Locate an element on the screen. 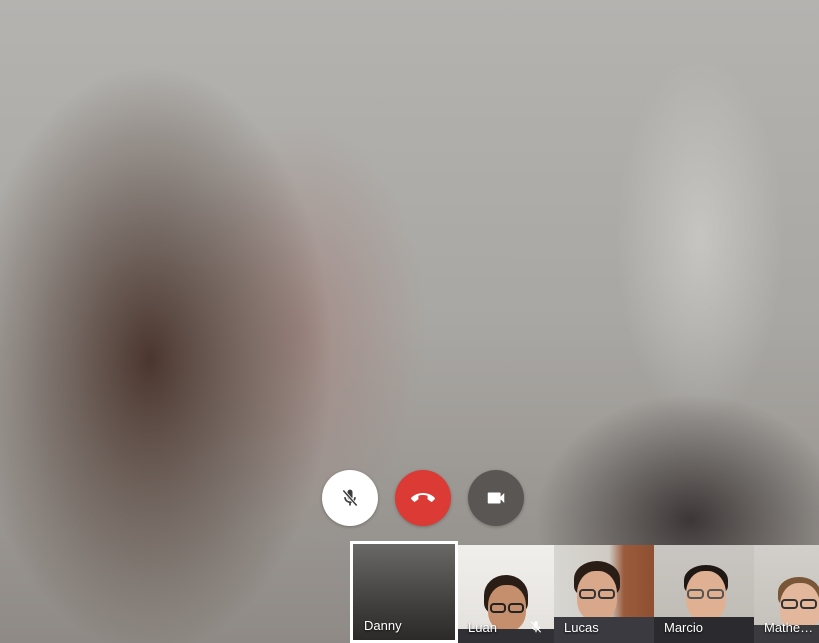 This screenshot has height=643, width=819. end-call-button is located at coordinates (423, 498).